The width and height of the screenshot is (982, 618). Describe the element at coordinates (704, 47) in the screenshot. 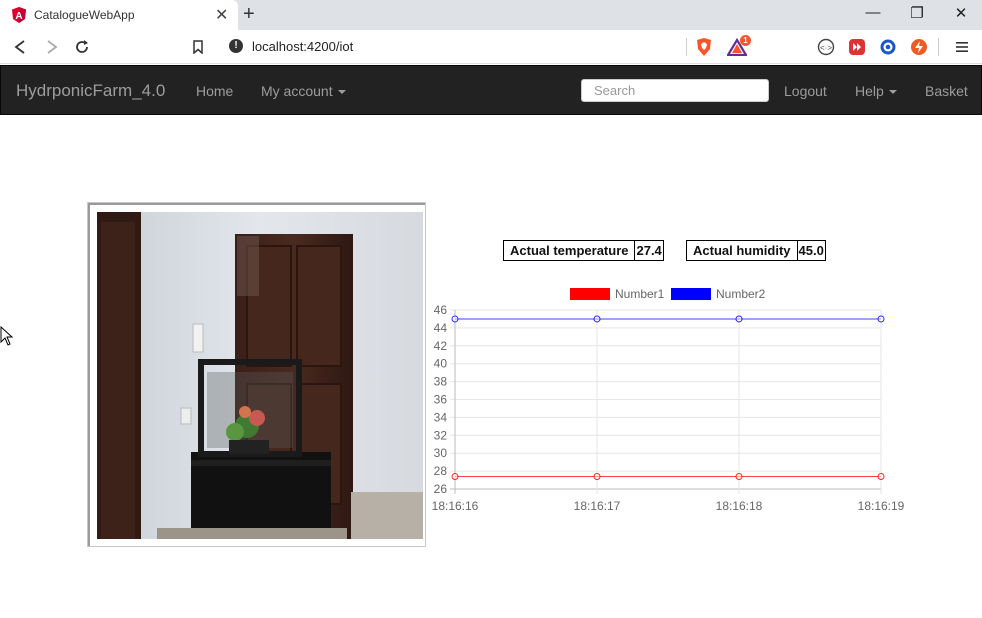

I see `brave-shield-icon` at that location.